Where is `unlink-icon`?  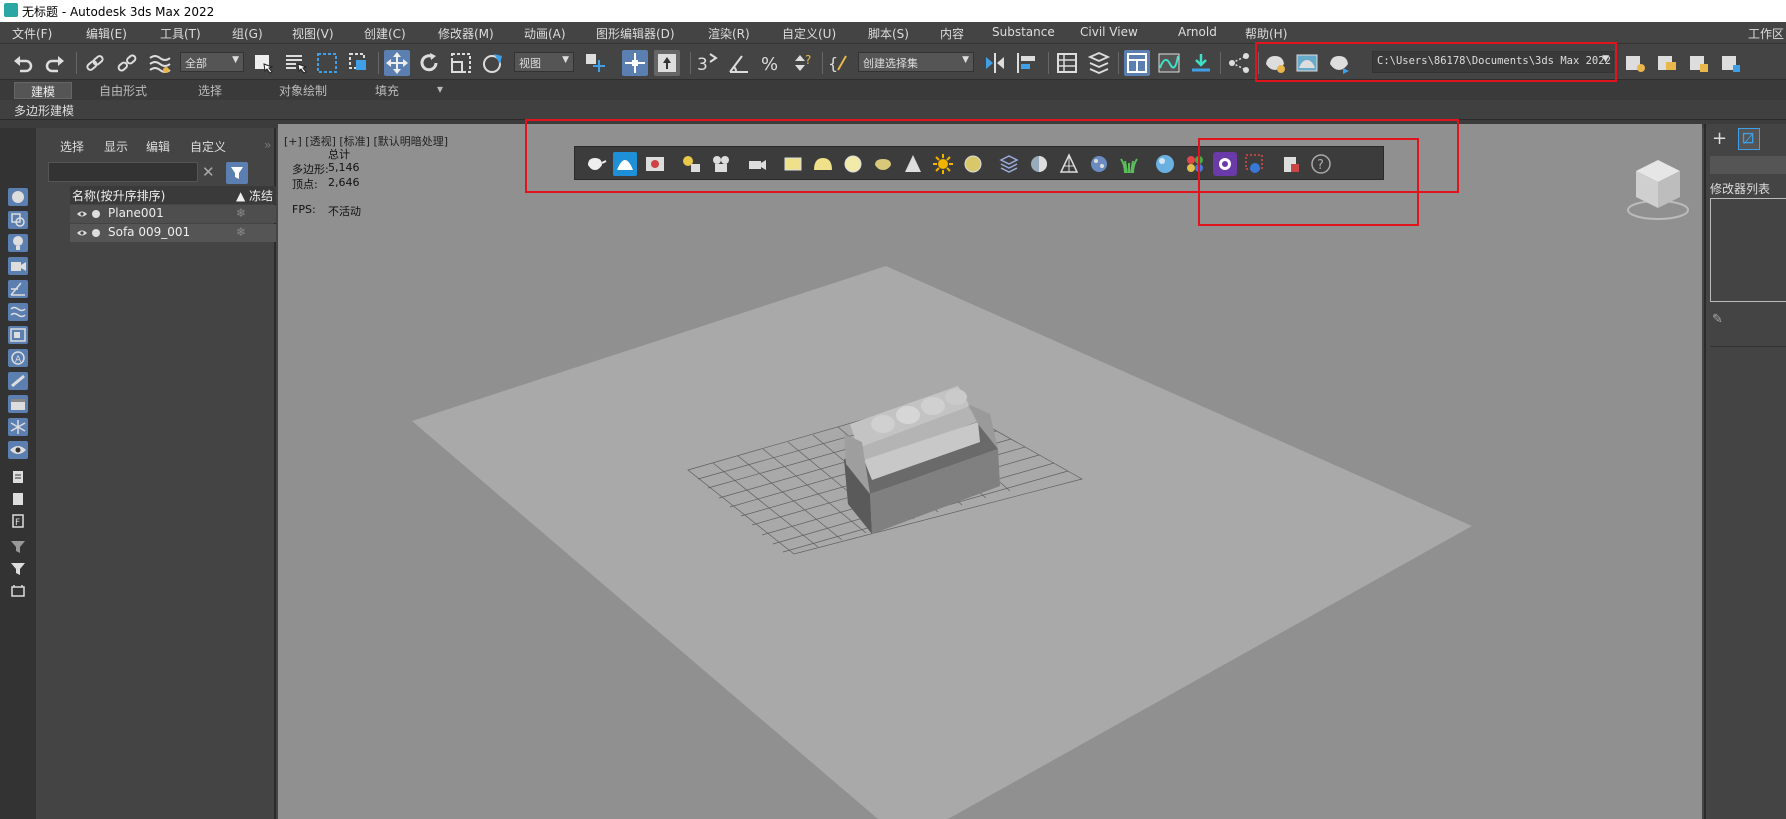 unlink-icon is located at coordinates (127, 63).